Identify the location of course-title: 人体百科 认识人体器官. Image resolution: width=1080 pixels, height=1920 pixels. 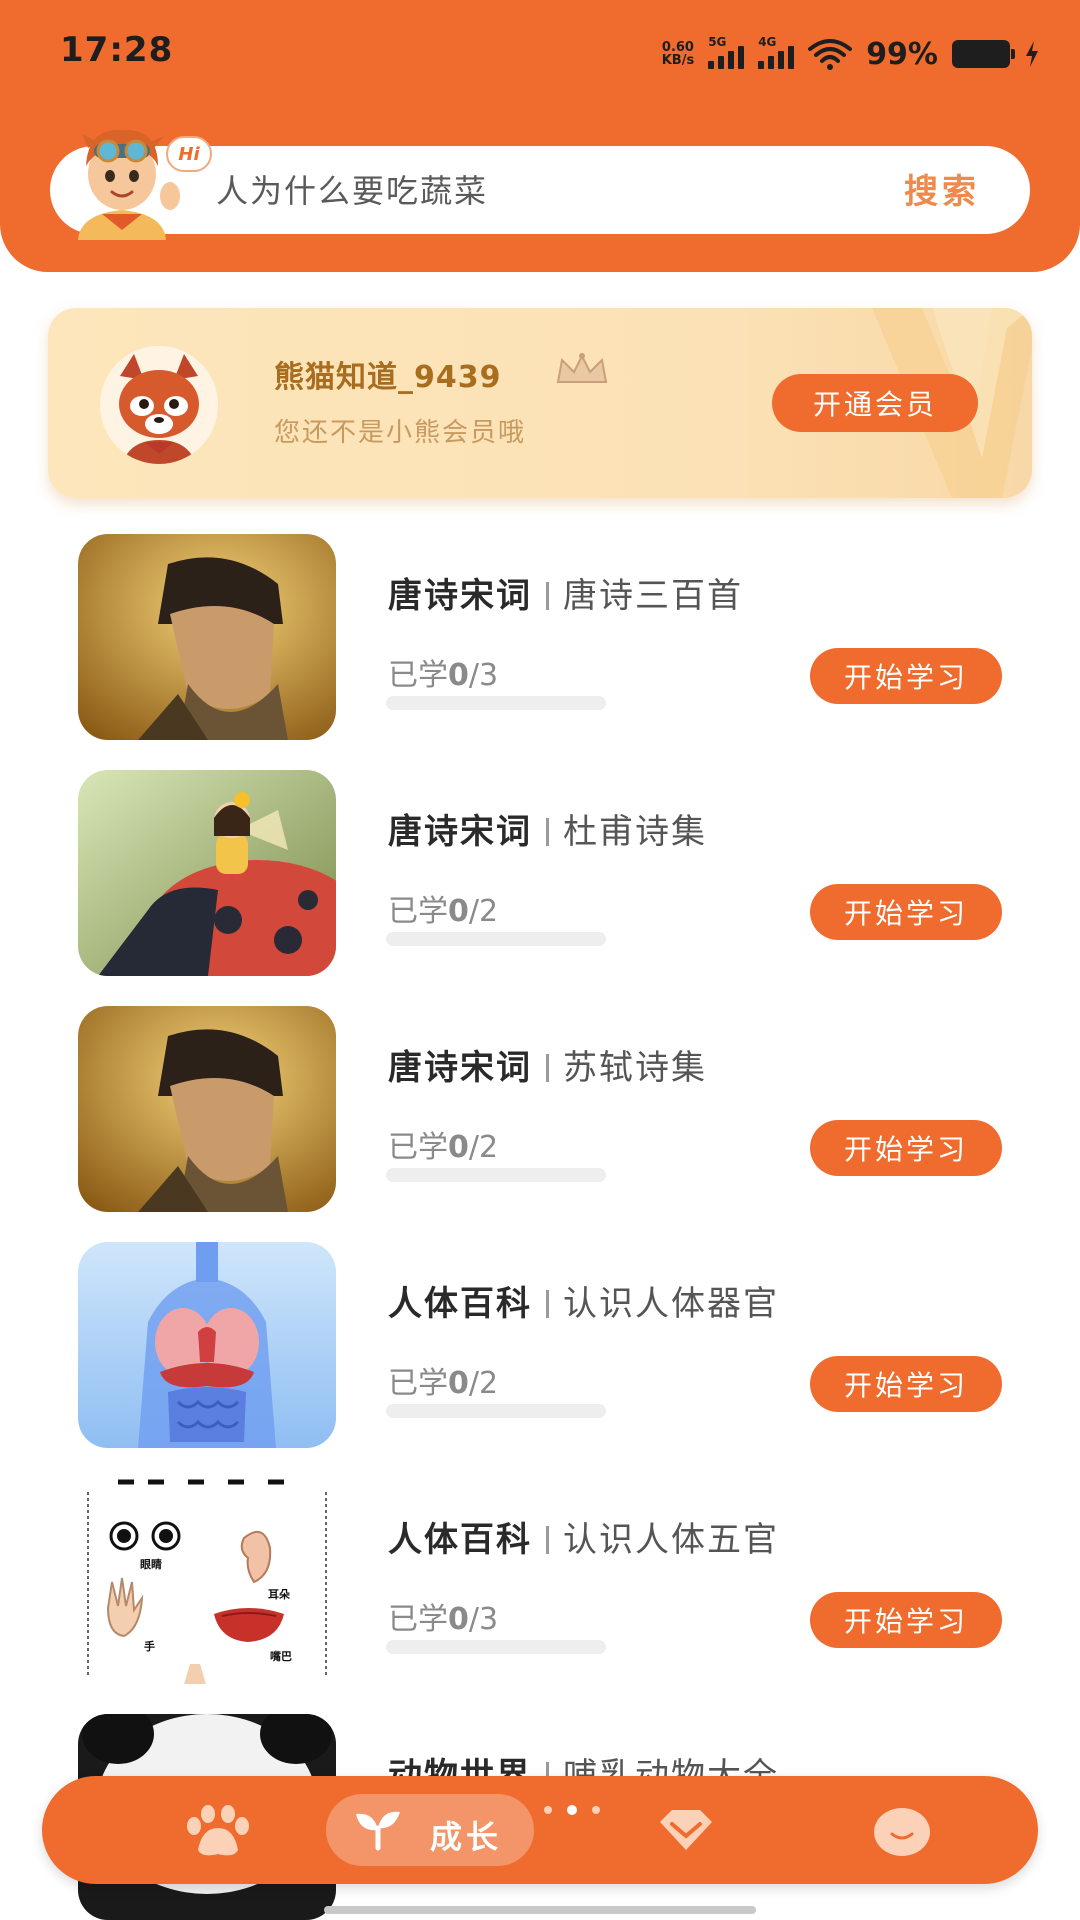
(583, 1300).